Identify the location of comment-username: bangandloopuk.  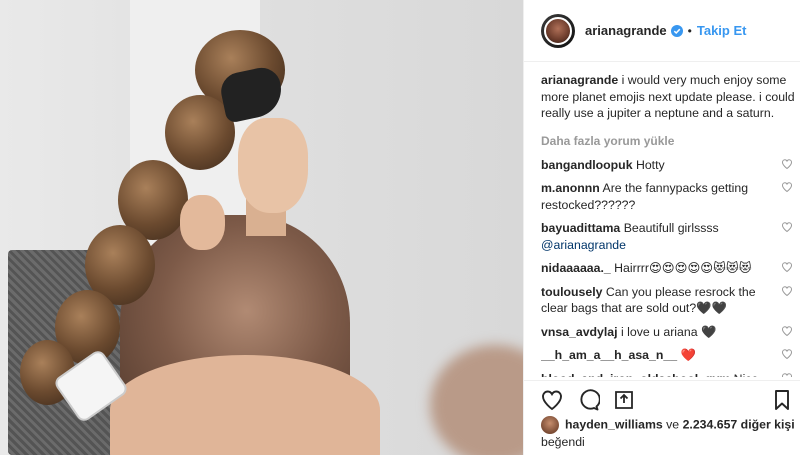
(587, 165).